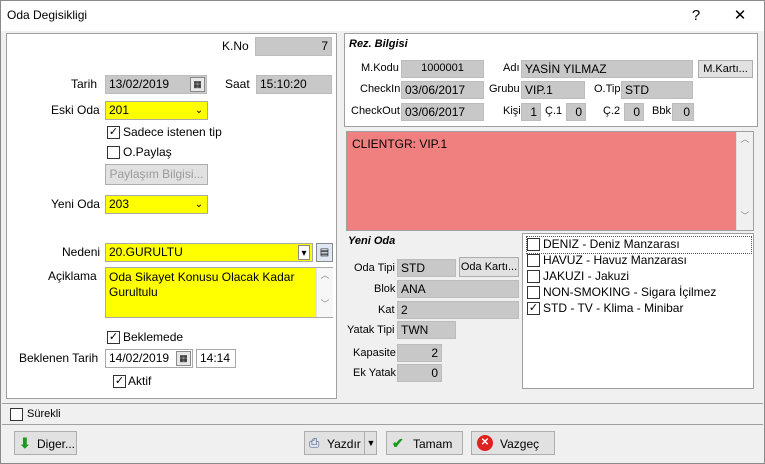 This screenshot has height=464, width=765. What do you see at coordinates (744, 181) in the screenshot?
I see `note-scrollbar: ︿ ﹀` at bounding box center [744, 181].